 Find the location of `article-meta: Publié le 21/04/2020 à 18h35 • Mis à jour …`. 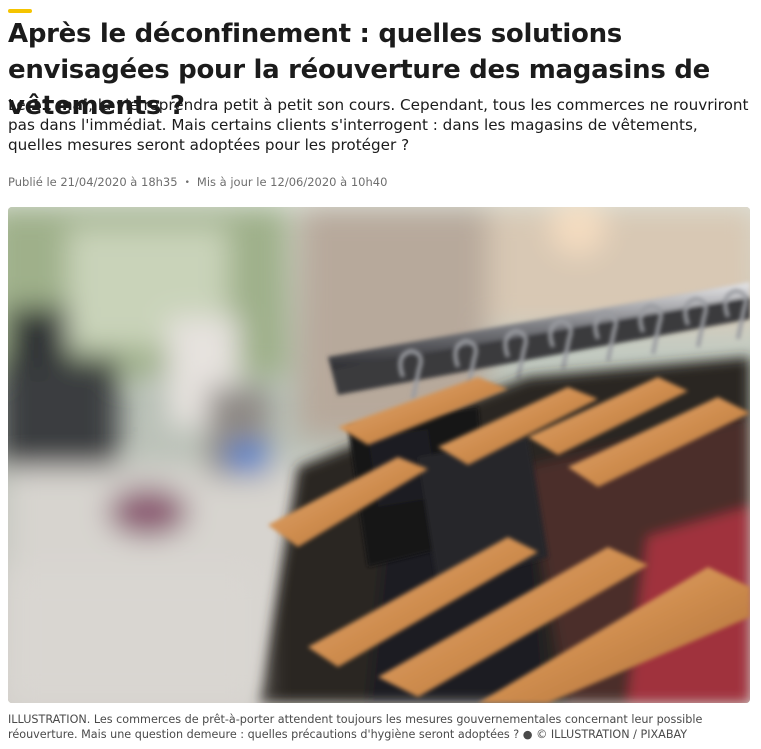

article-meta: Publié le 21/04/2020 à 18h35 • Mis à jour … is located at coordinates (197, 182).